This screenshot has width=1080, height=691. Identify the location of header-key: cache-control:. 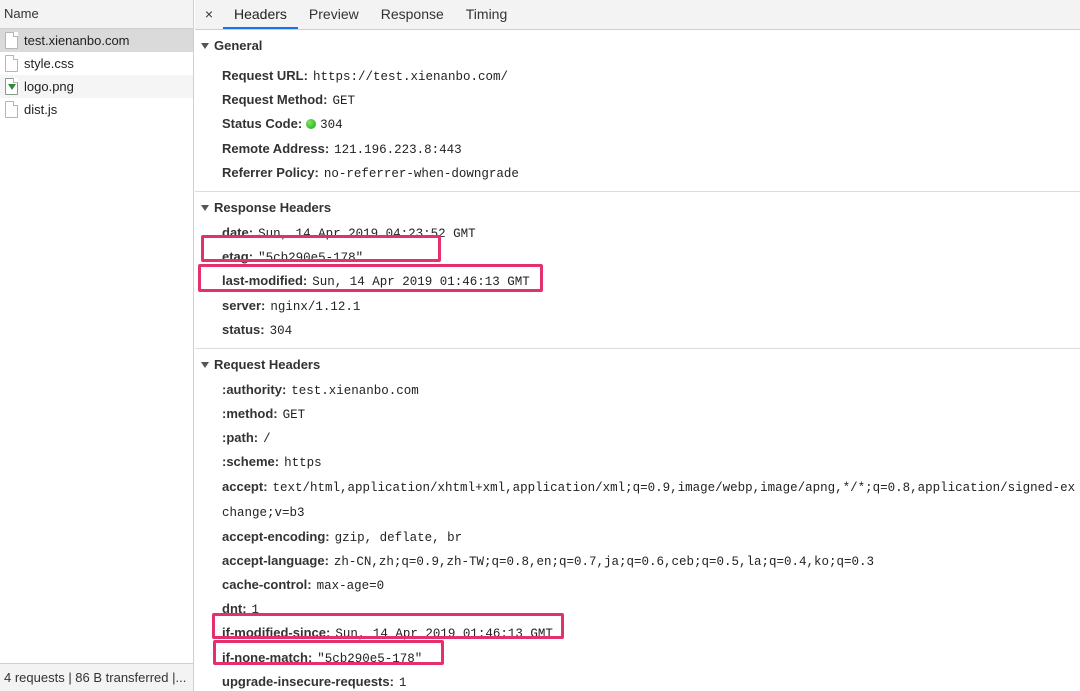
(267, 584).